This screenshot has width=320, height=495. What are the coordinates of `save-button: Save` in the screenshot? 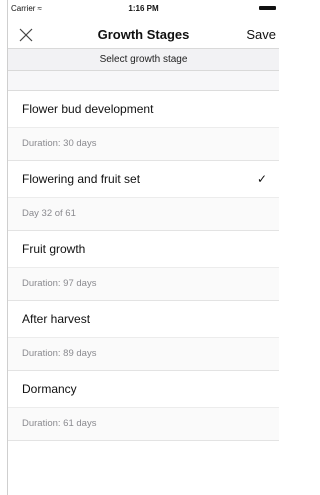 It's located at (261, 34).